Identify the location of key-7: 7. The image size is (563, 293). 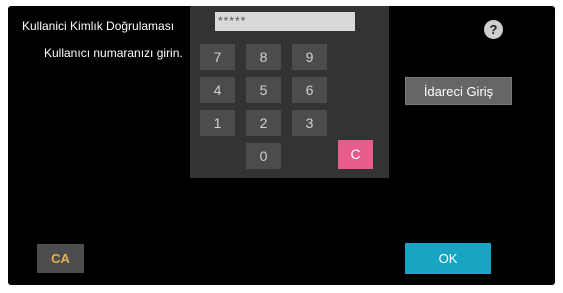
(217, 57).